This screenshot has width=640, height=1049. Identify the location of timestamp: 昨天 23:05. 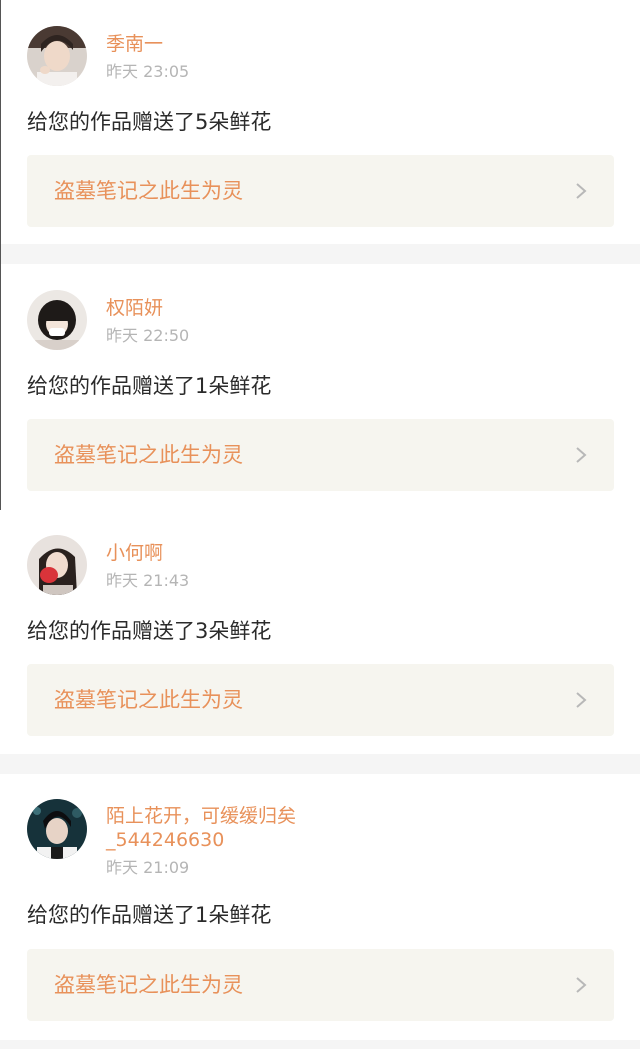
(148, 71).